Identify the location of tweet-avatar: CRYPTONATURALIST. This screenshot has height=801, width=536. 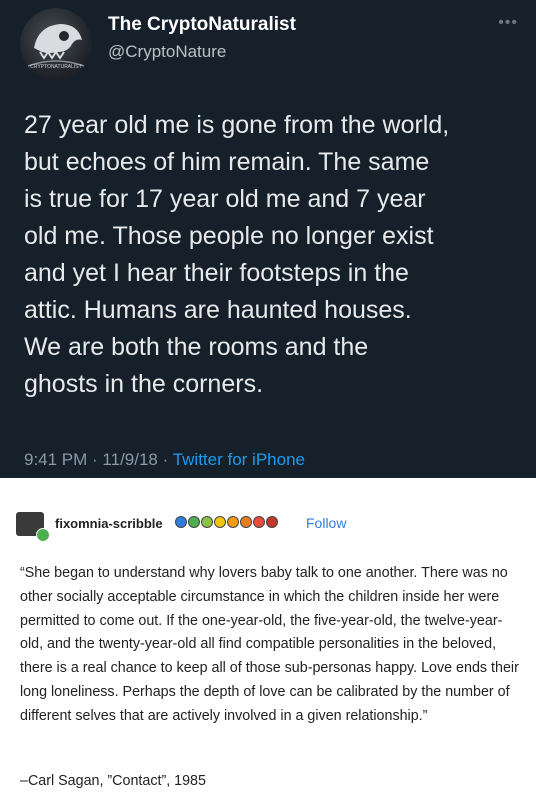
(56, 44).